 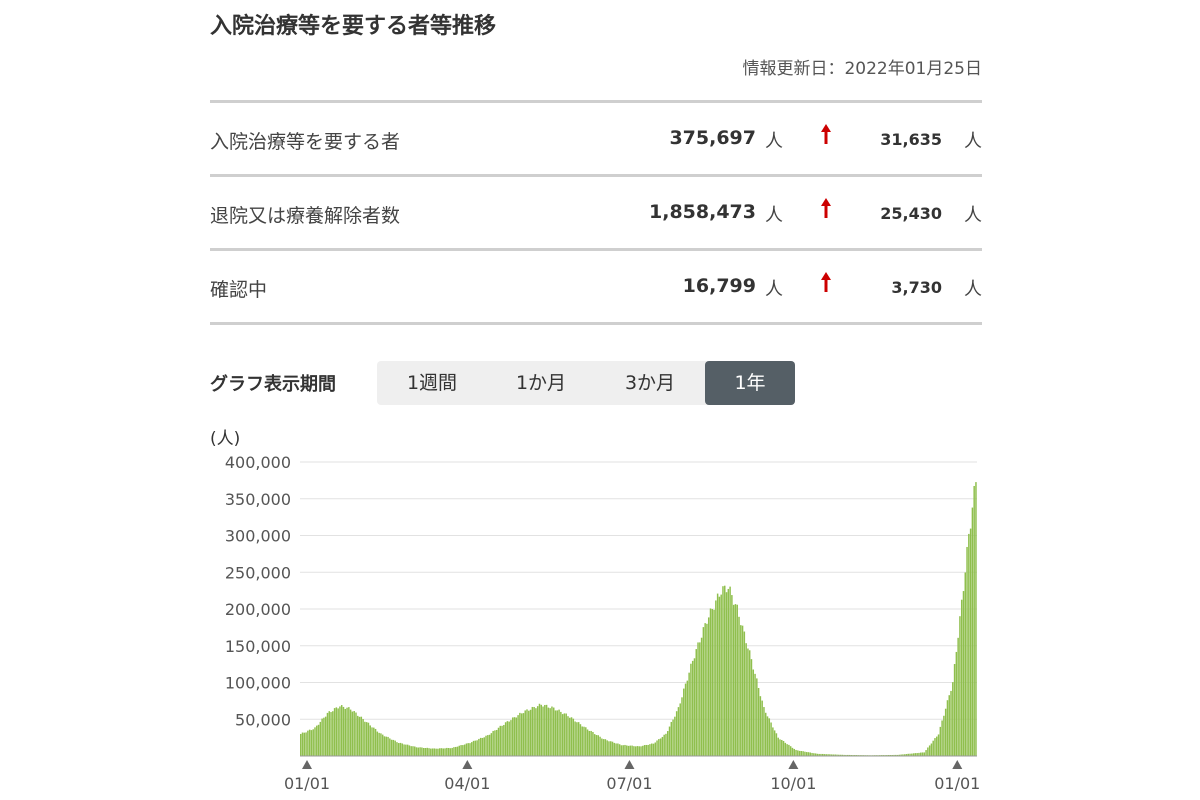 What do you see at coordinates (541, 383) in the screenshot?
I see `period-option-1month: 1か月` at bounding box center [541, 383].